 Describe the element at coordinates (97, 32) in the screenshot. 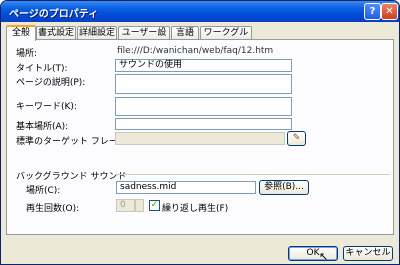

I see `tab-advanced: 詳細設定` at that location.